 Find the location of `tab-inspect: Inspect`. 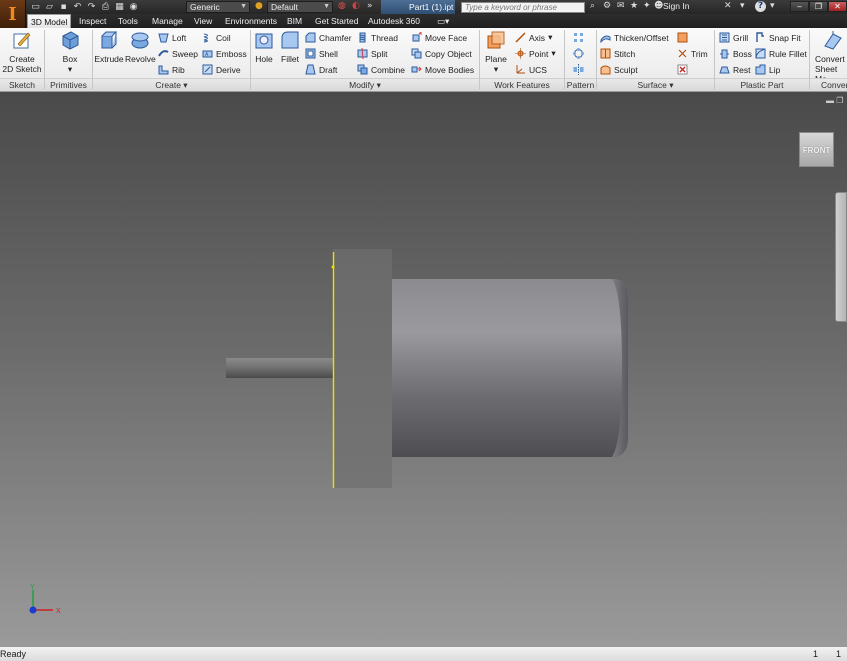

tab-inspect: Inspect is located at coordinates (92, 21).